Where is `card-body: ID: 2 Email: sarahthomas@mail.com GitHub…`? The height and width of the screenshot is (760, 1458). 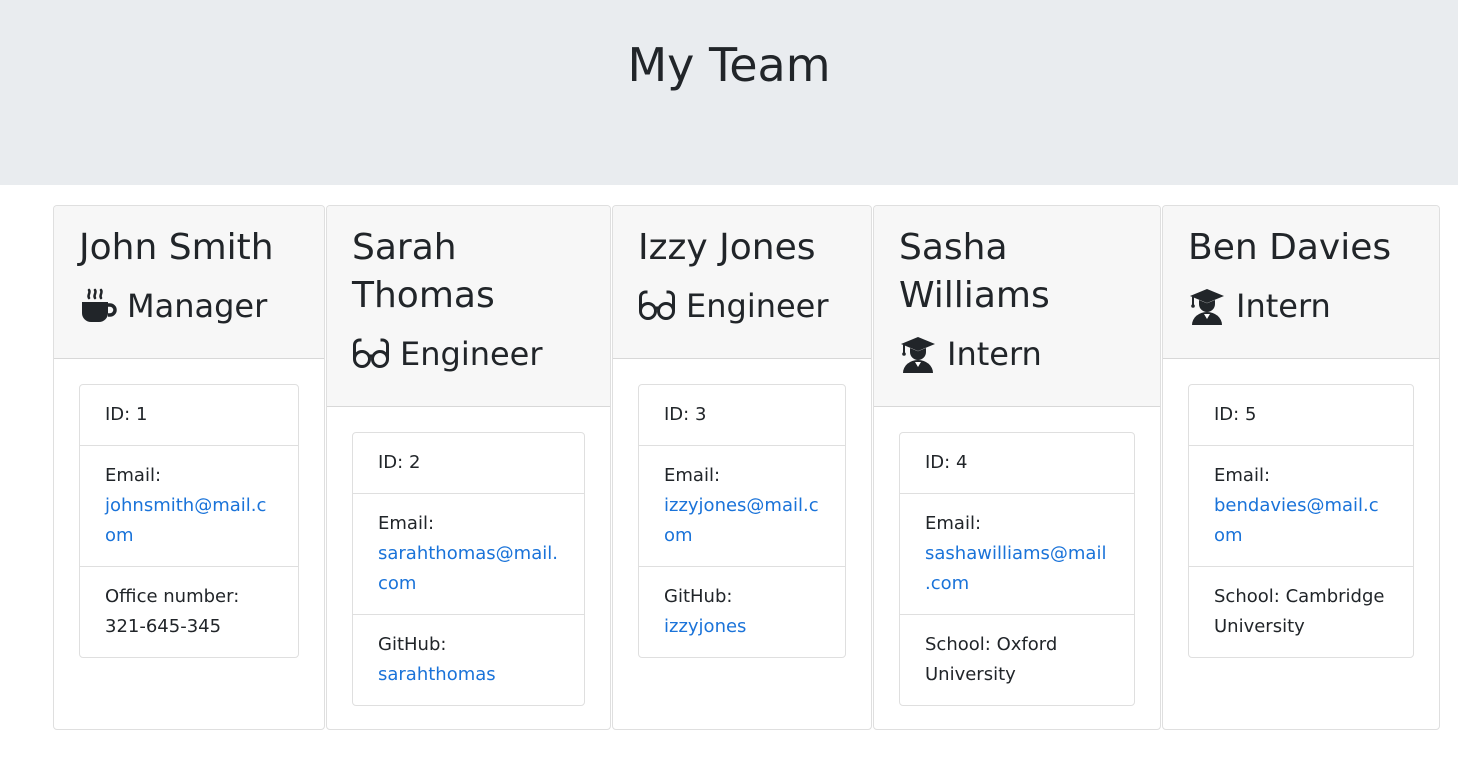 card-body: ID: 2 Email: sarahthomas@mail.com GitHub… is located at coordinates (468, 568).